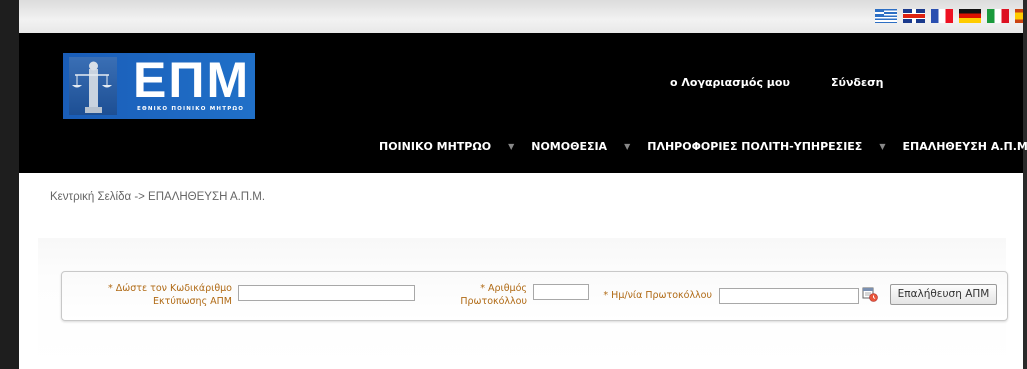  I want to click on protocol-label-line2: Πρωτοκόλλου, so click(493, 301).